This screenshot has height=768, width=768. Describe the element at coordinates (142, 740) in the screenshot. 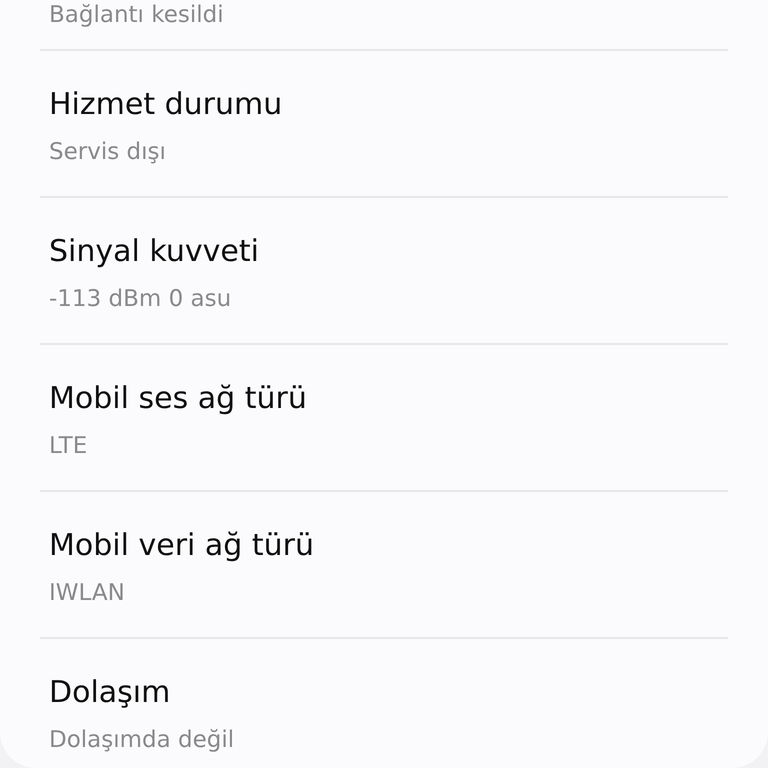

I see `item-subtitle: Dolaşımda değil` at that location.